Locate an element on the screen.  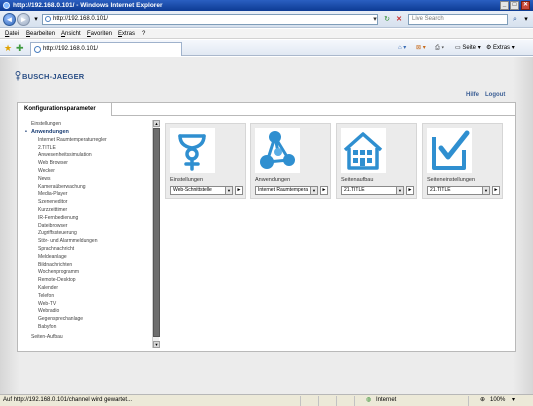
maximize-button: □ is located at coordinates (514, 5).